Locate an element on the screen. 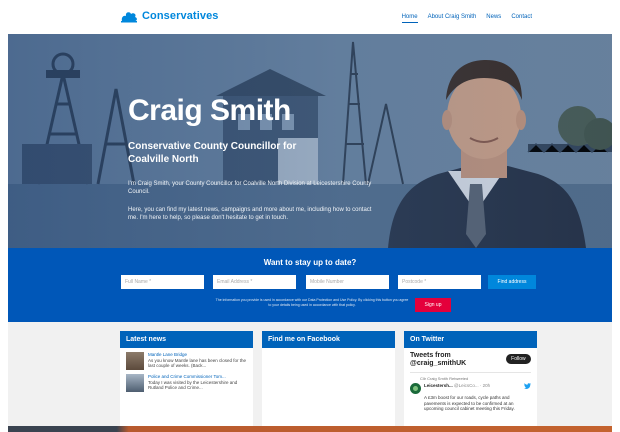 The image size is (620, 432). facebook-panel: Find me on Facebook is located at coordinates (328, 378).